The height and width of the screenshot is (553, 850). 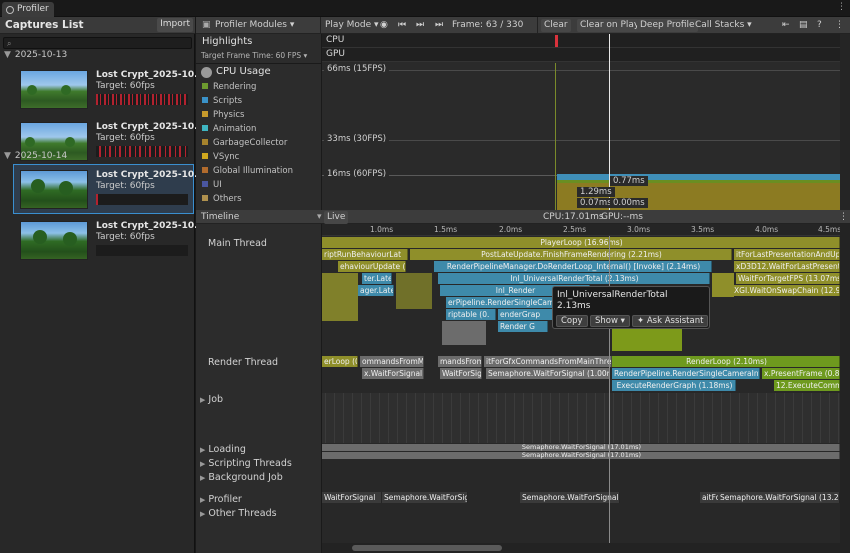 What do you see at coordinates (54, 240) in the screenshot?
I see `capture-thumbnail` at bounding box center [54, 240].